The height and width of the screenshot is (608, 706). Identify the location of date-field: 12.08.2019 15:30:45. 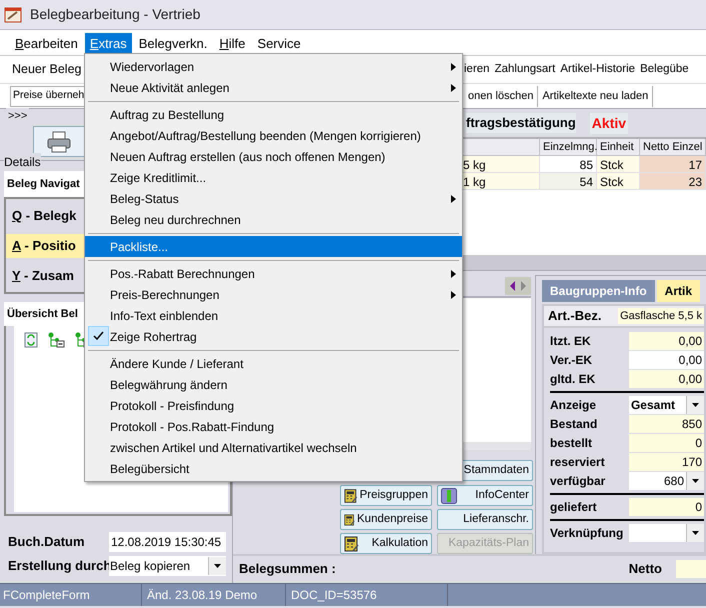
(167, 542).